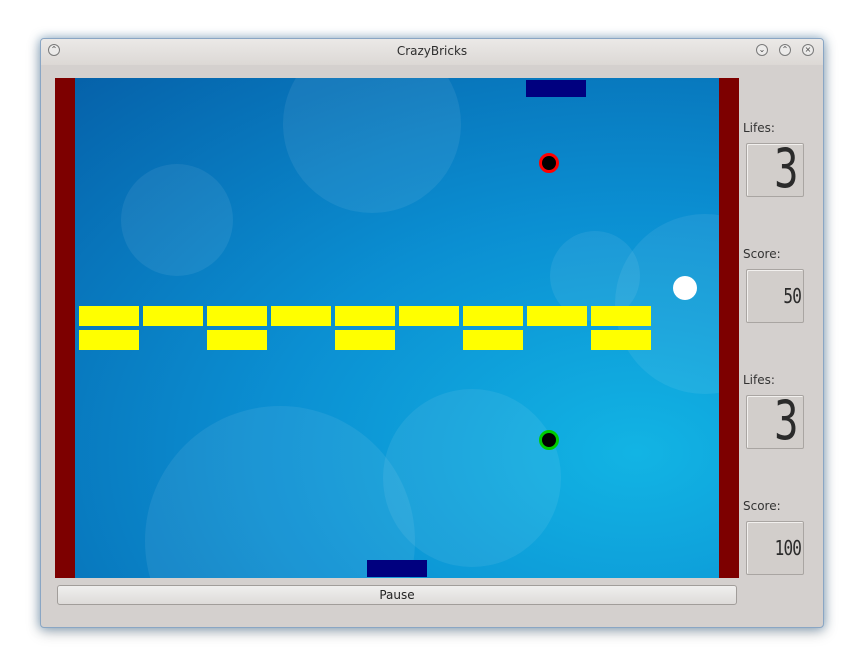 The width and height of the screenshot is (862, 667). I want to click on lifes-display-2: 3, so click(775, 421).